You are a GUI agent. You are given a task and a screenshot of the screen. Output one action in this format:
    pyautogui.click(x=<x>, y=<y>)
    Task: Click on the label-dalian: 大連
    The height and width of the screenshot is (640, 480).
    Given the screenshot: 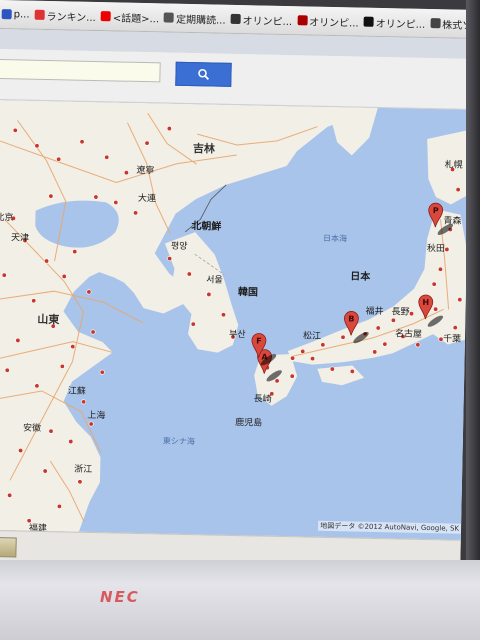 What is the action you would take?
    pyautogui.click(x=146, y=199)
    